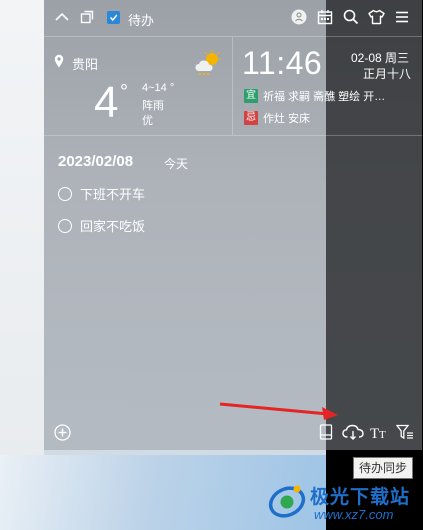  What do you see at coordinates (112, 225) in the screenshot?
I see `todo-item-text: 回家不吃饭` at bounding box center [112, 225].